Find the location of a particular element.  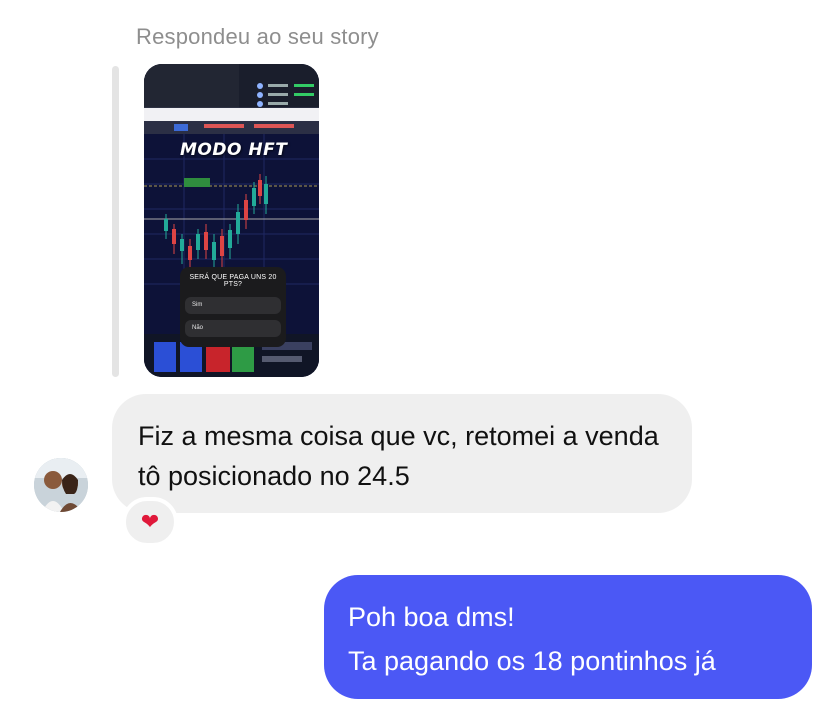

poll-question: SERÁ QUE PAGA UNS 20 PTS? is located at coordinates (233, 281).